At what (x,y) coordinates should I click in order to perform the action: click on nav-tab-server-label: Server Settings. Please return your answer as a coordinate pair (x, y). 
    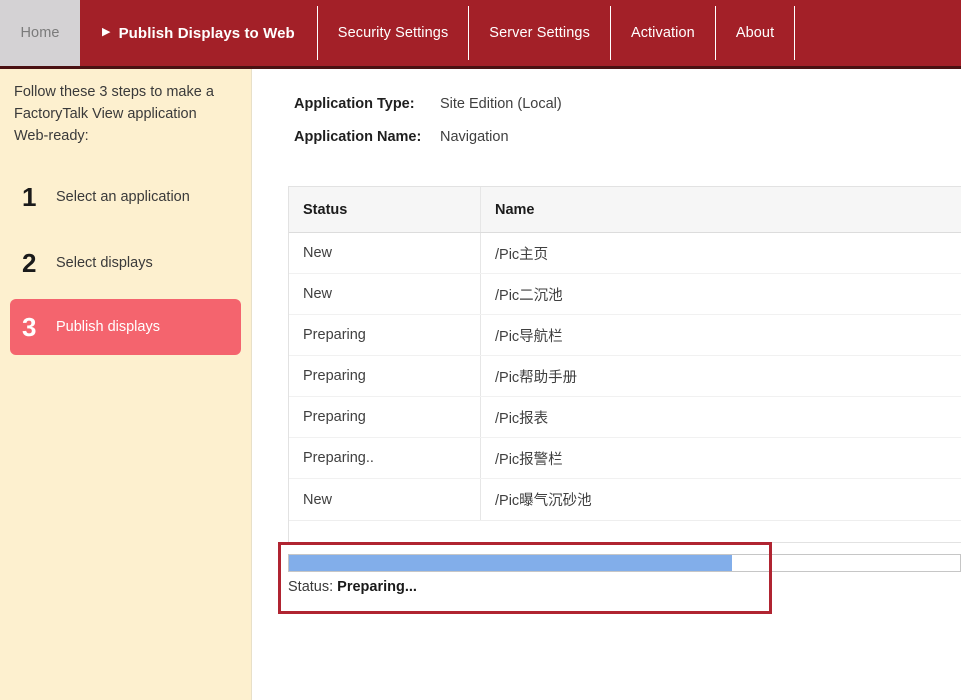
    Looking at the image, I should click on (539, 33).